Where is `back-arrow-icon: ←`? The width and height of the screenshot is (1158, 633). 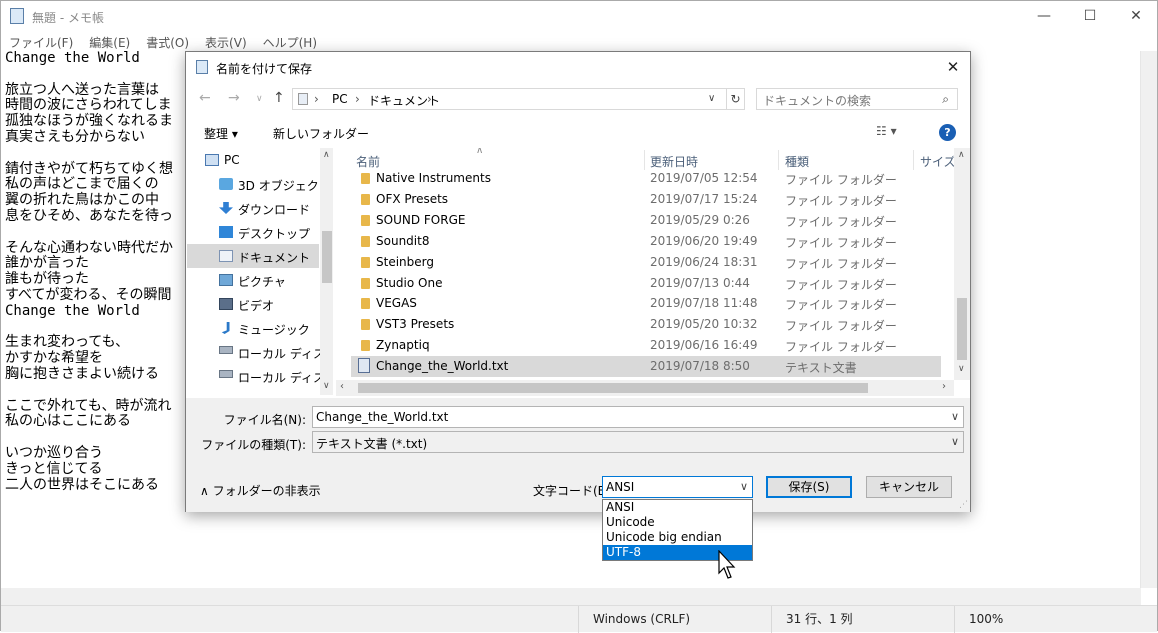 back-arrow-icon: ← is located at coordinates (205, 98).